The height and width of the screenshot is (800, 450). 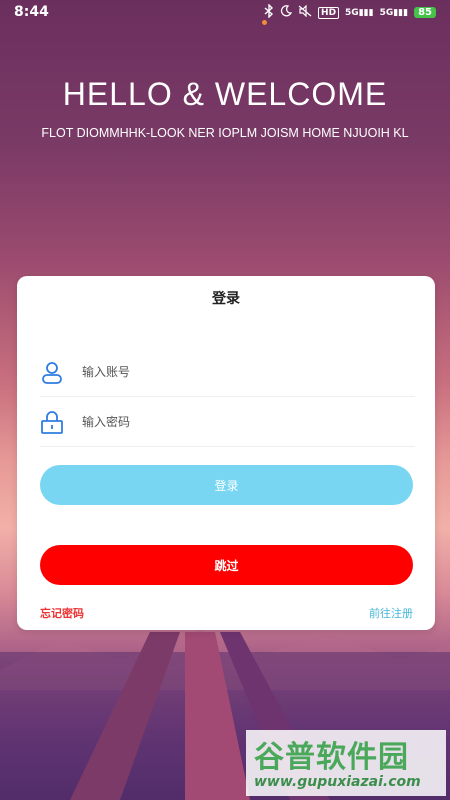 I want to click on account-field, so click(x=227, y=372).